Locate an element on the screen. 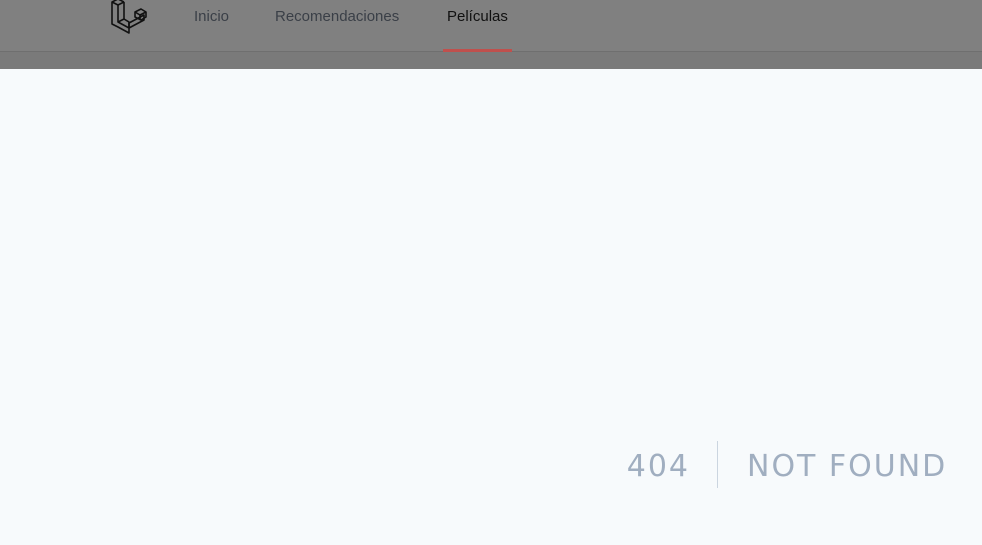 The height and width of the screenshot is (545, 982). navbar-shadow is located at coordinates (491, 60).